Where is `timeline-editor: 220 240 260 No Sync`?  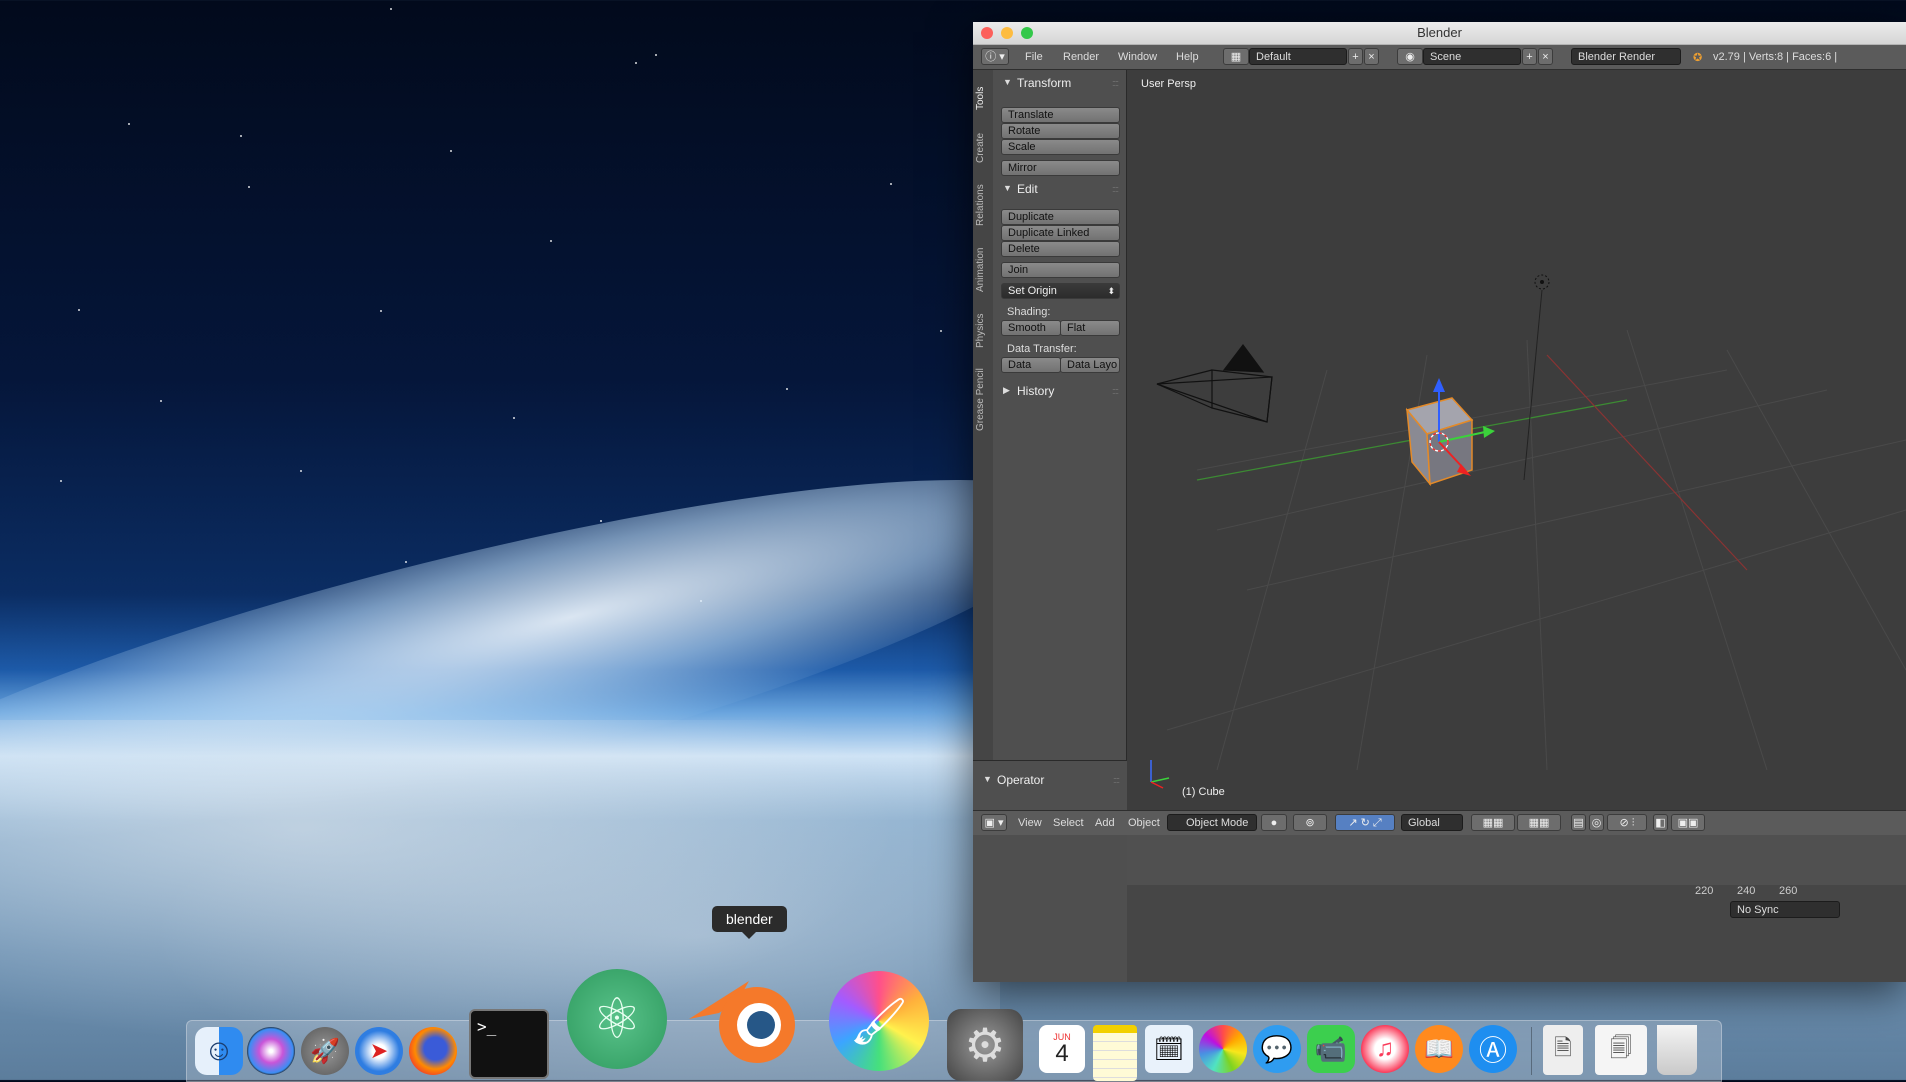 timeline-editor: 220 240 260 No Sync is located at coordinates (1516, 908).